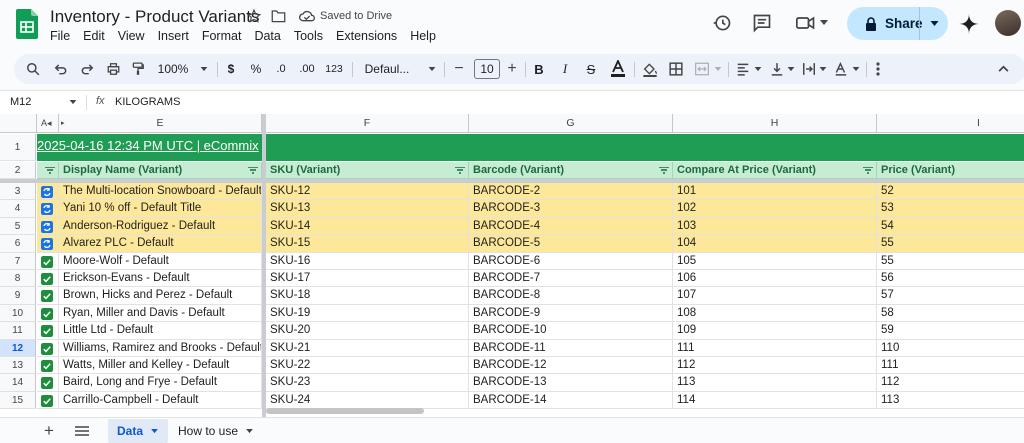 The height and width of the screenshot is (443, 1024). Describe the element at coordinates (264, 265) in the screenshot. I see `frozen-column-divider` at that location.